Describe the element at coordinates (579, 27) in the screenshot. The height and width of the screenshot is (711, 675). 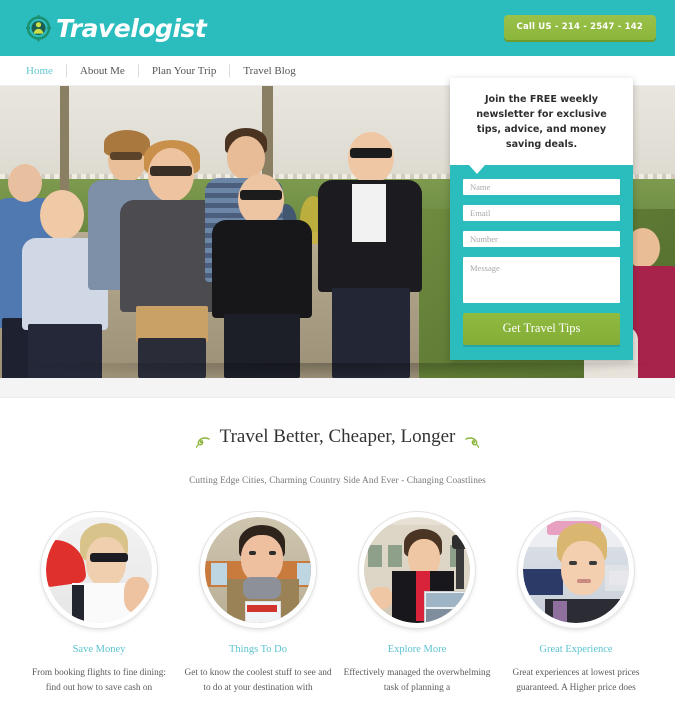
I see `call-us-button: Call US - 214 - 2547 - 142` at that location.